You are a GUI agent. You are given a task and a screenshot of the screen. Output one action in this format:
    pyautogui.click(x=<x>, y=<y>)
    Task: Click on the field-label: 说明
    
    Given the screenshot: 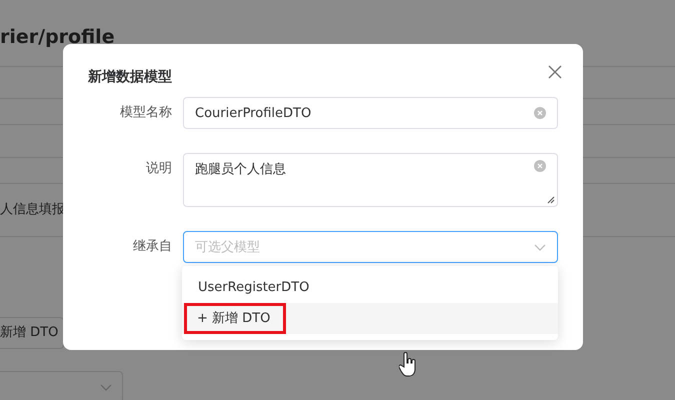 What is the action you would take?
    pyautogui.click(x=159, y=168)
    